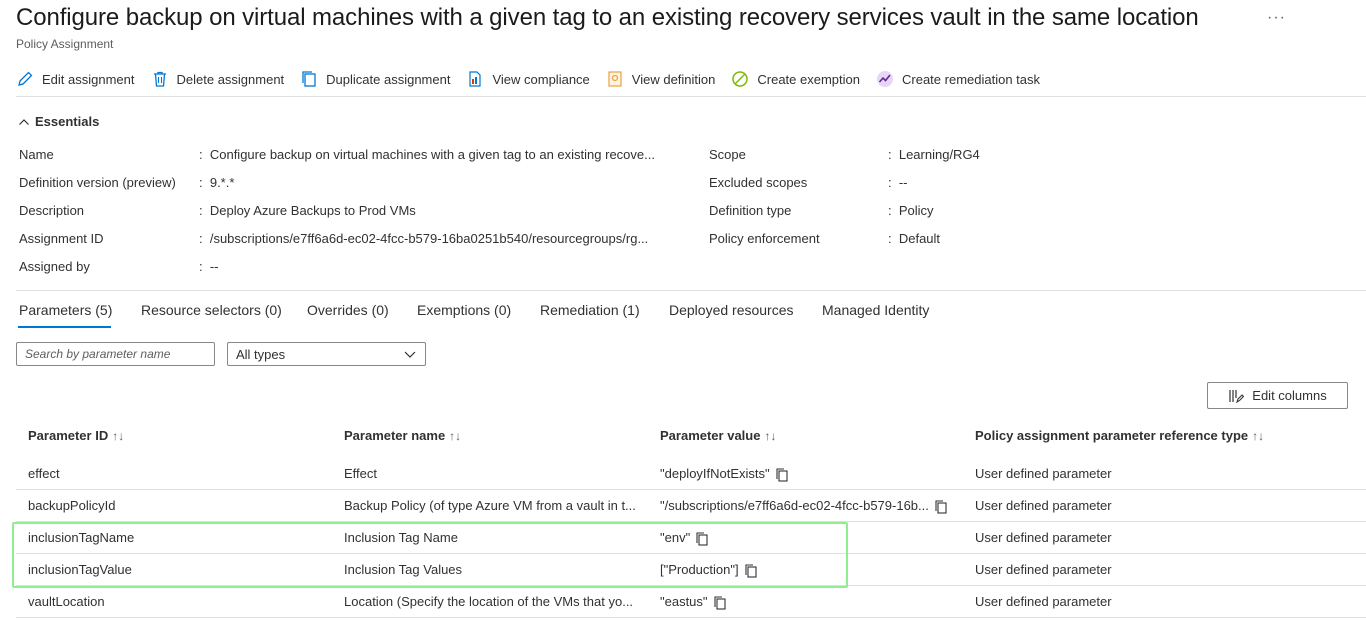 Image resolution: width=1366 pixels, height=622 pixels. What do you see at coordinates (326, 354) in the screenshot?
I see `type-filter-dropdown: All types` at bounding box center [326, 354].